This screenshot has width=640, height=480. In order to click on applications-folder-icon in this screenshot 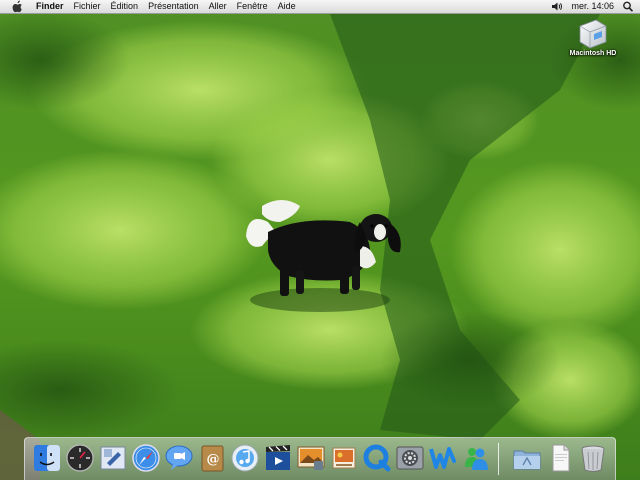, I will do `click(527, 460)`.